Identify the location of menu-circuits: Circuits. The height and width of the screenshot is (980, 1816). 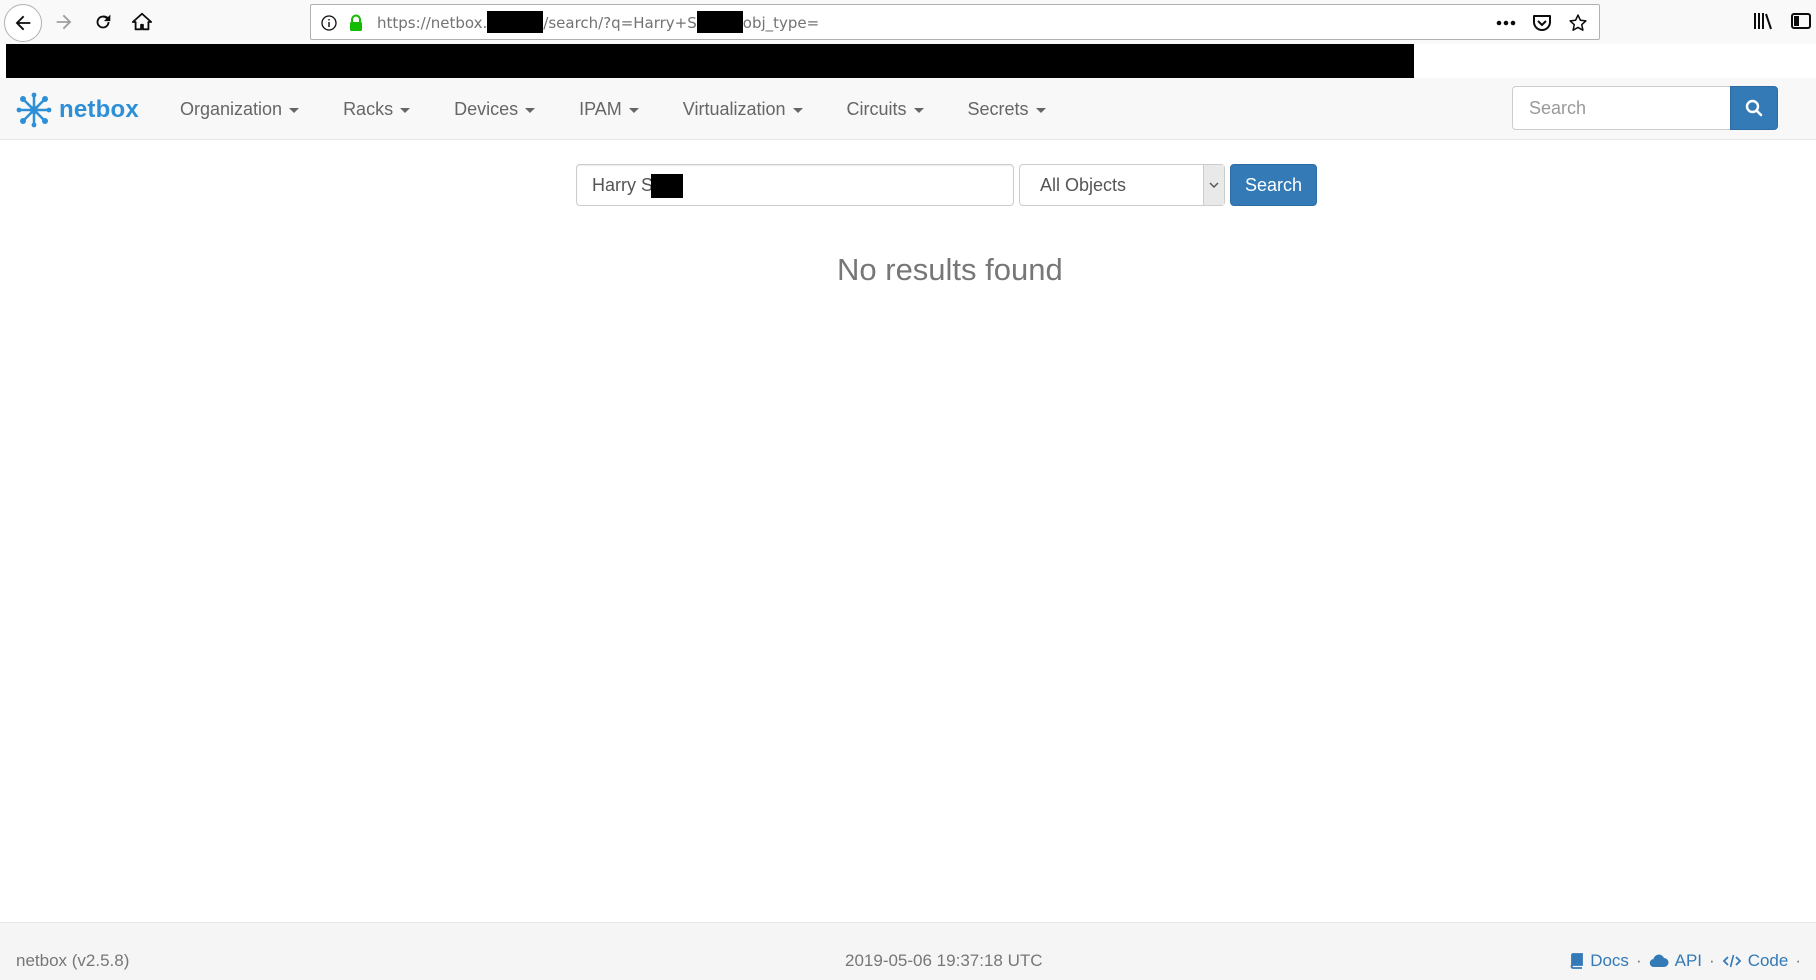
(885, 109).